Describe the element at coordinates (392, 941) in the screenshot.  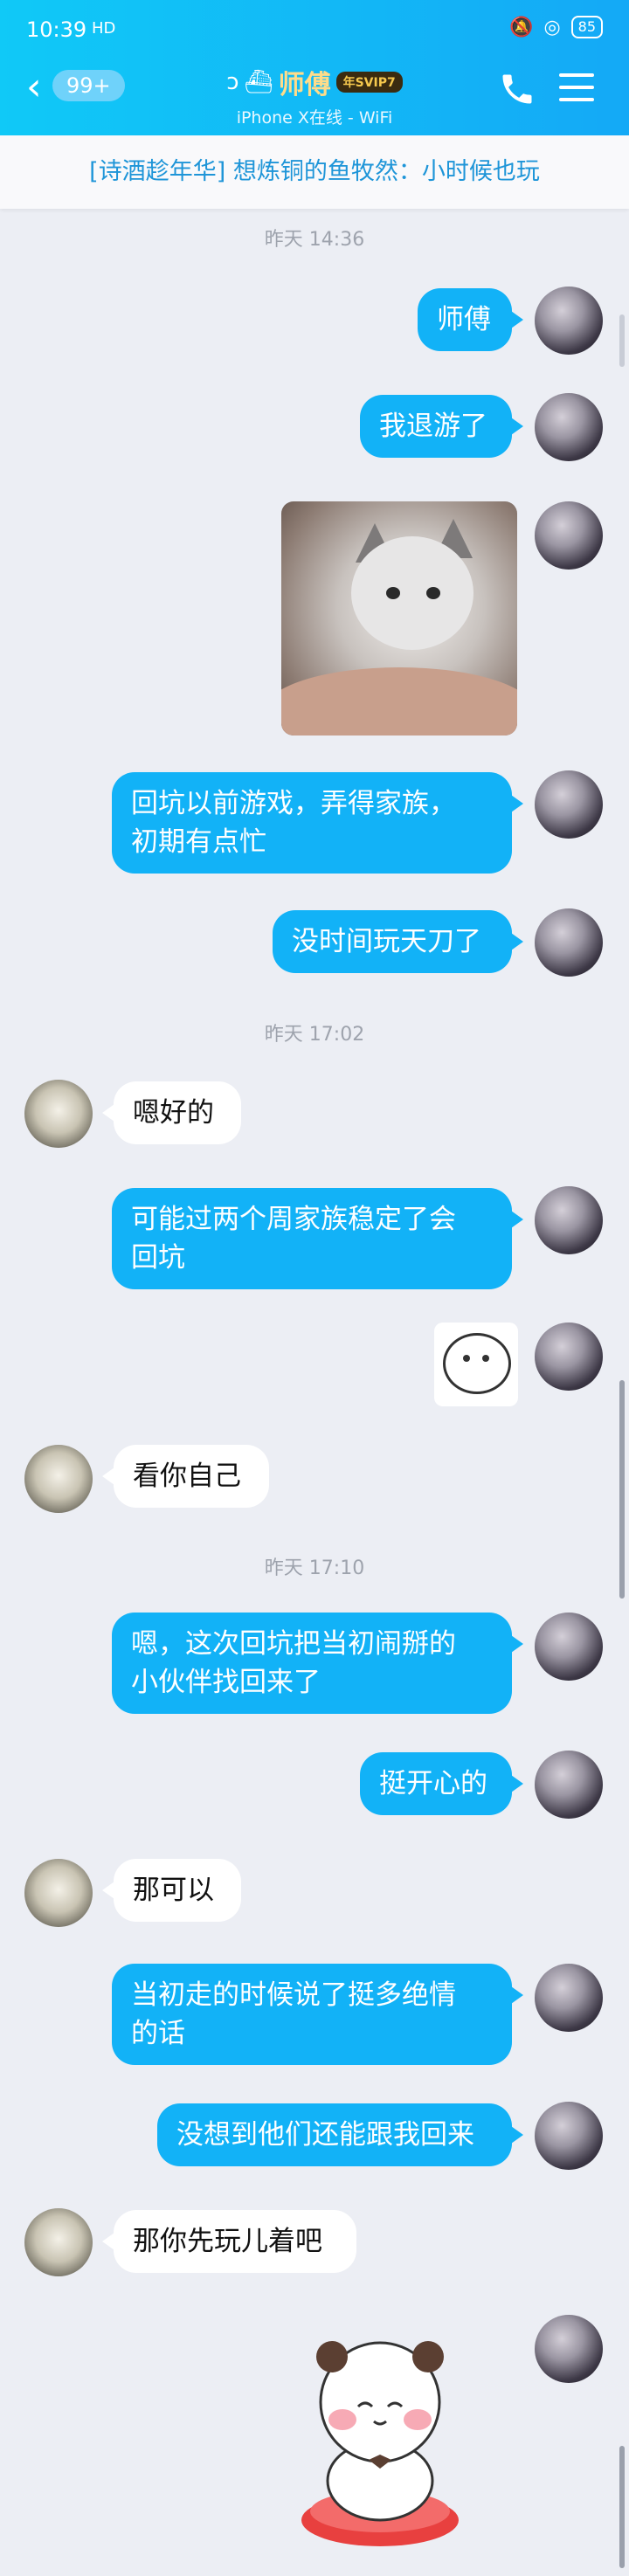
I see `outgoing-message: 没时间玩天刀了` at that location.